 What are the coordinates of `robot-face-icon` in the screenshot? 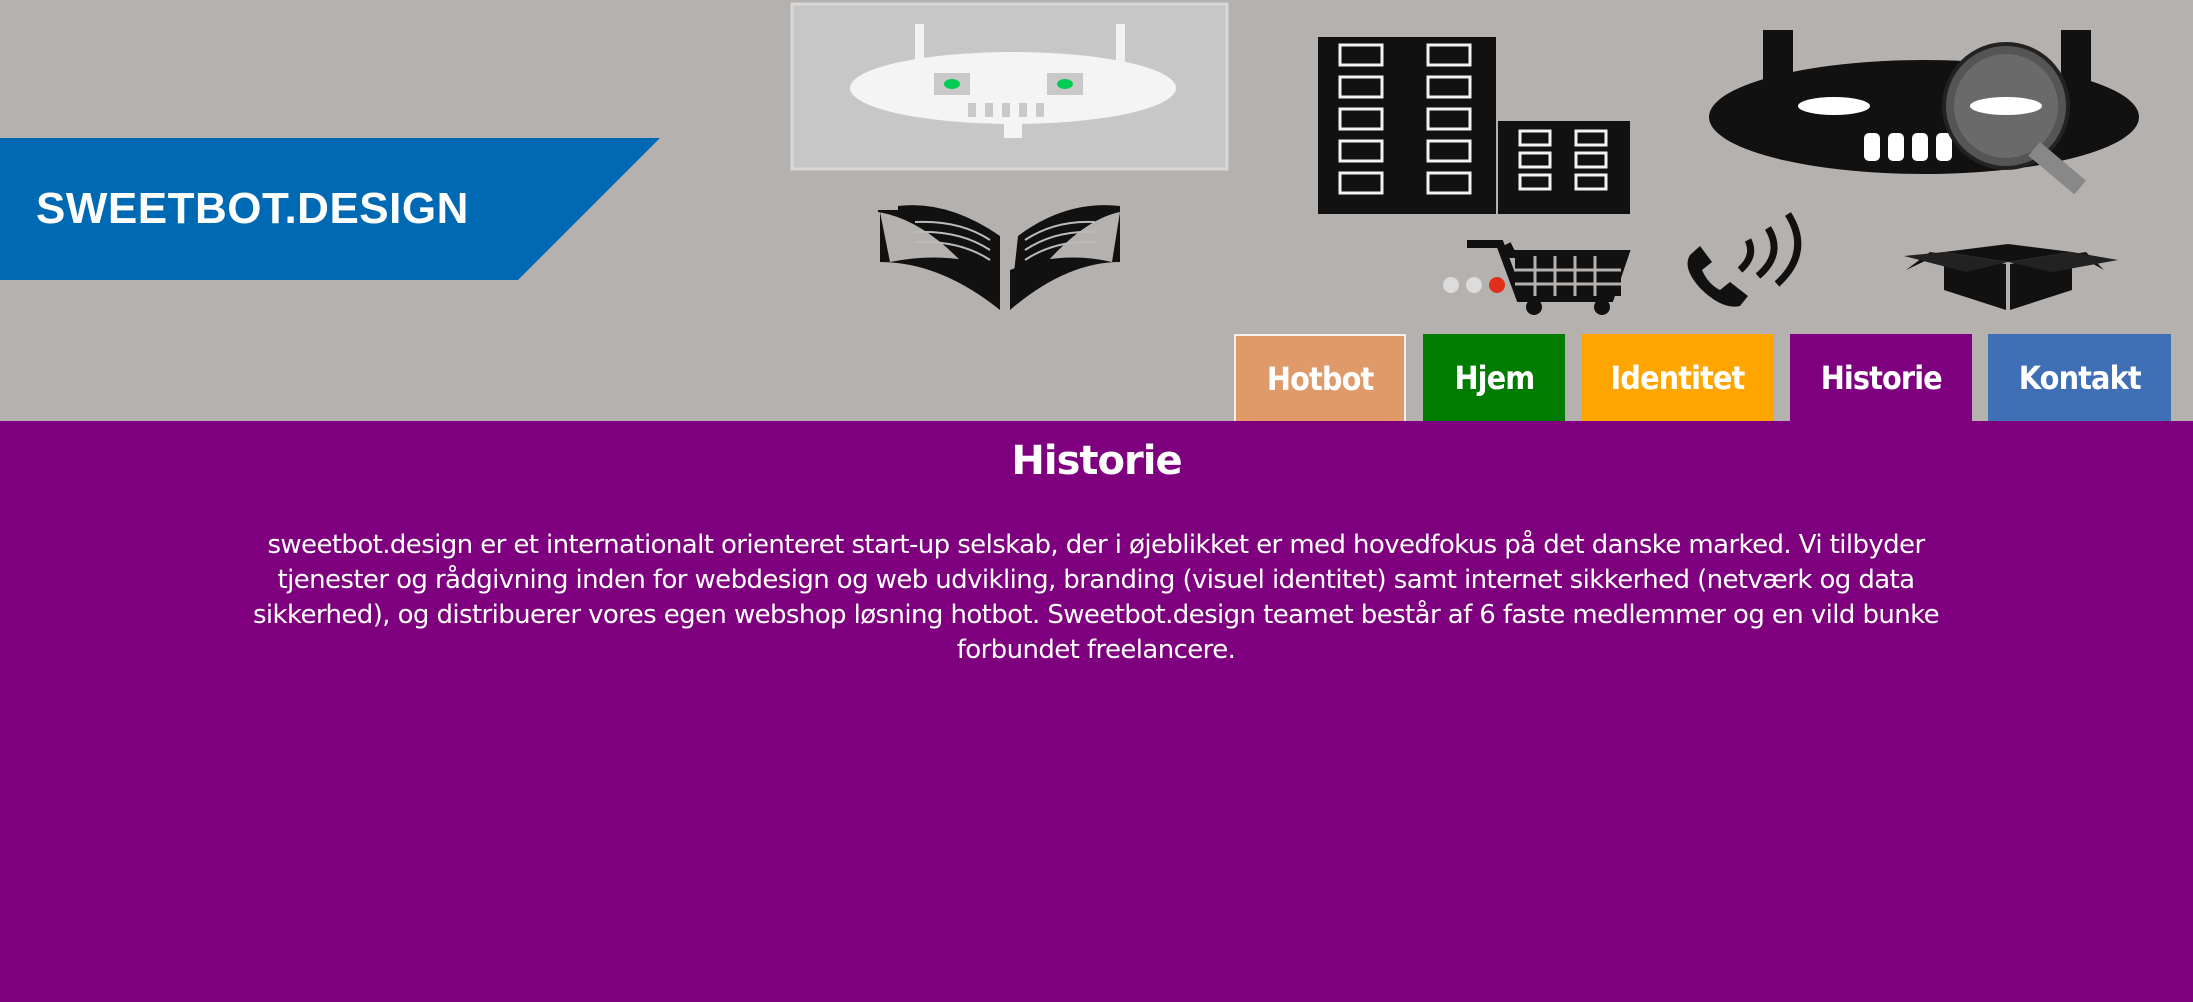 It's located at (1009, 86).